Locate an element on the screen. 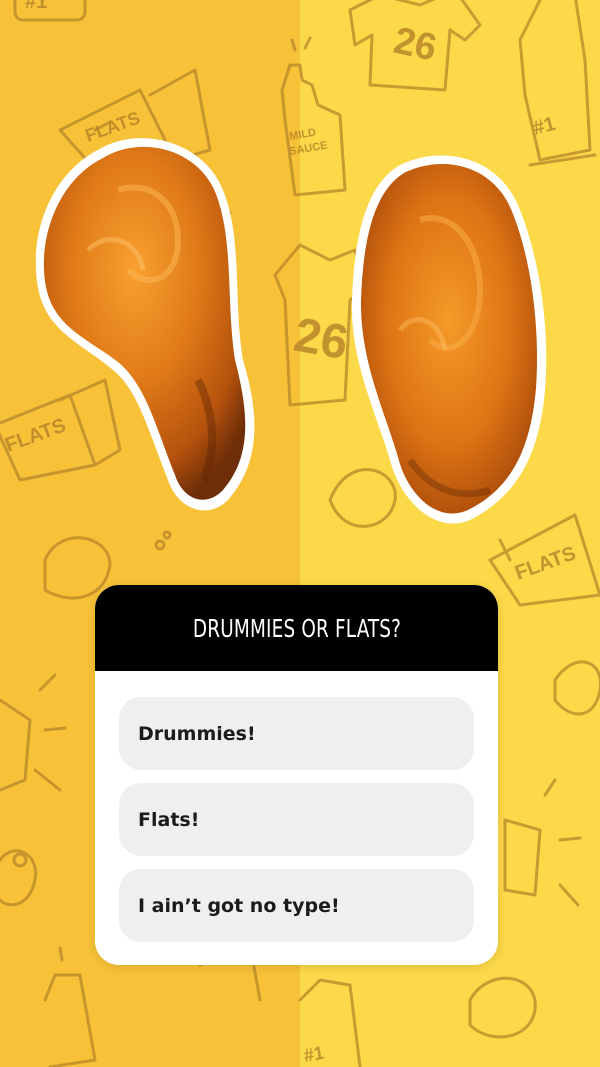 Image resolution: width=600 pixels, height=1067 pixels. wing-doodle-right is located at coordinates (576, 688).